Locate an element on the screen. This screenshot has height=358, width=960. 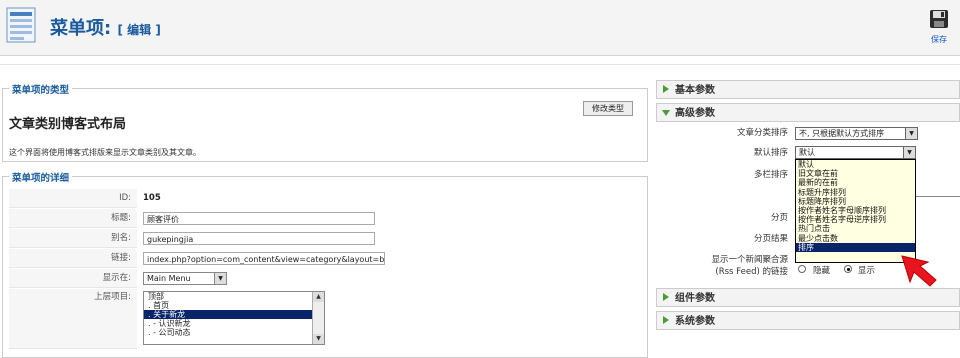
panel-system-params: 系统参数 is located at coordinates (808, 320).